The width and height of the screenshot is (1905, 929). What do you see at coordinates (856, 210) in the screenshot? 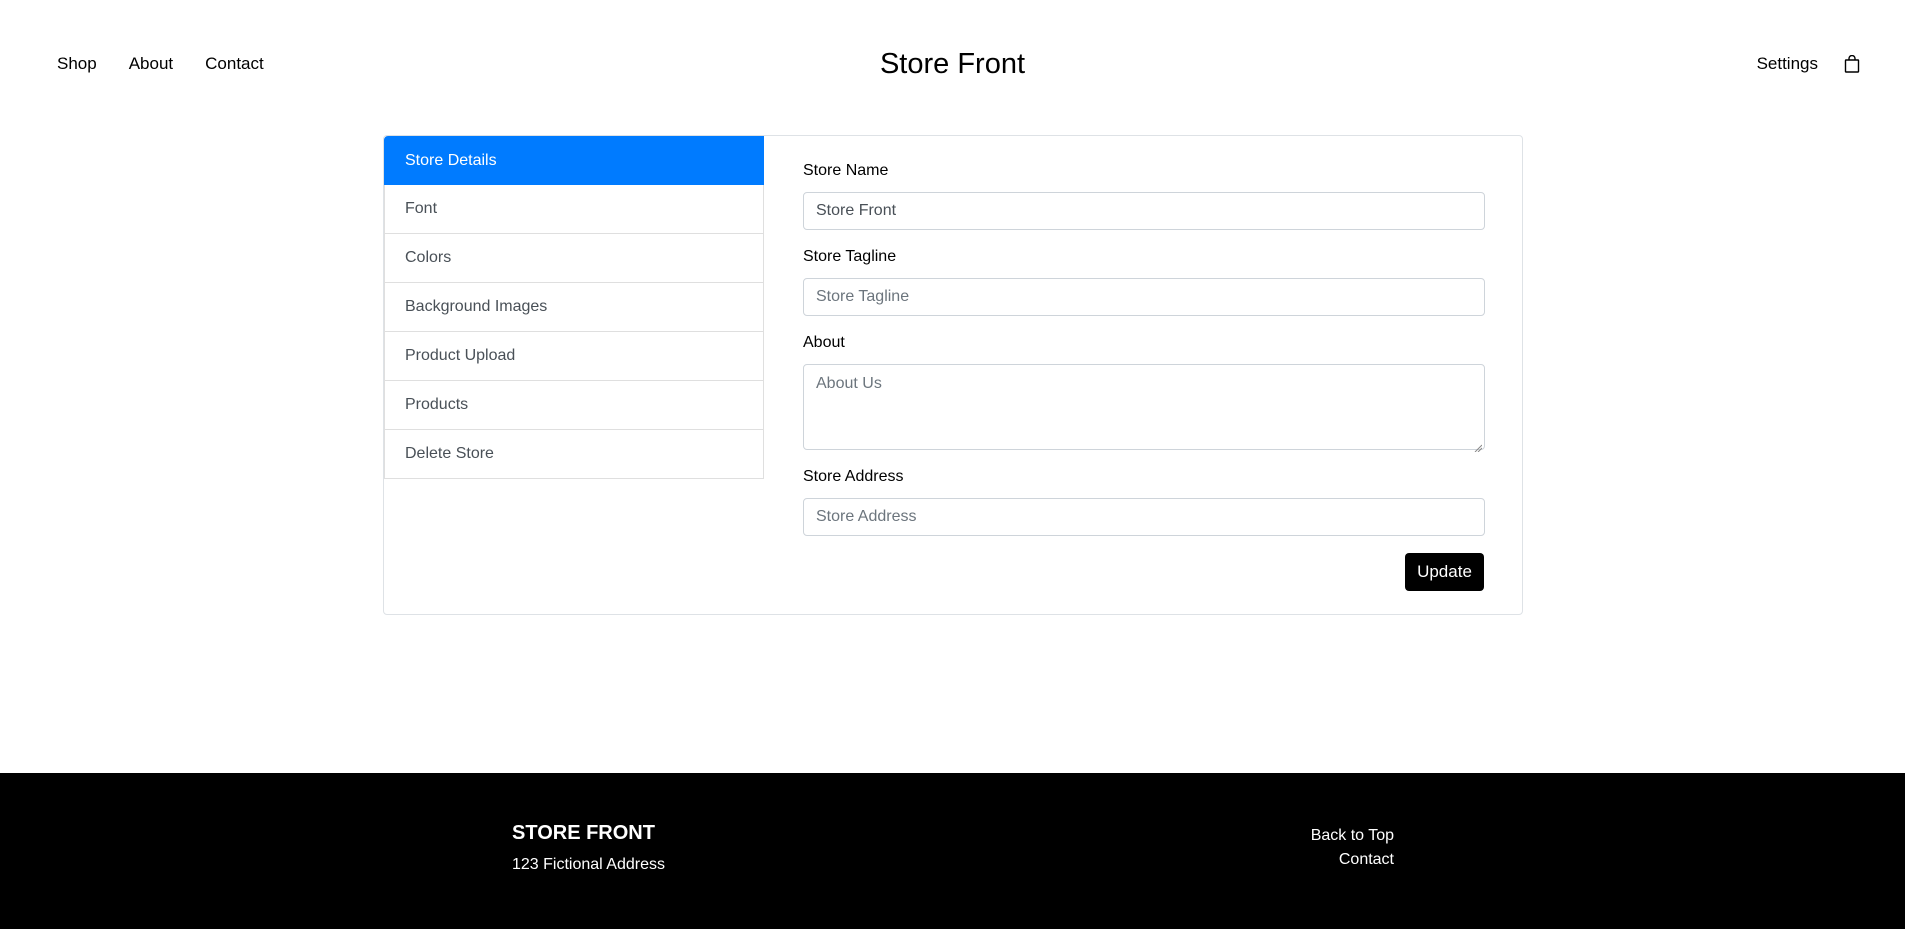
I see `store-name-value: Store Front` at bounding box center [856, 210].